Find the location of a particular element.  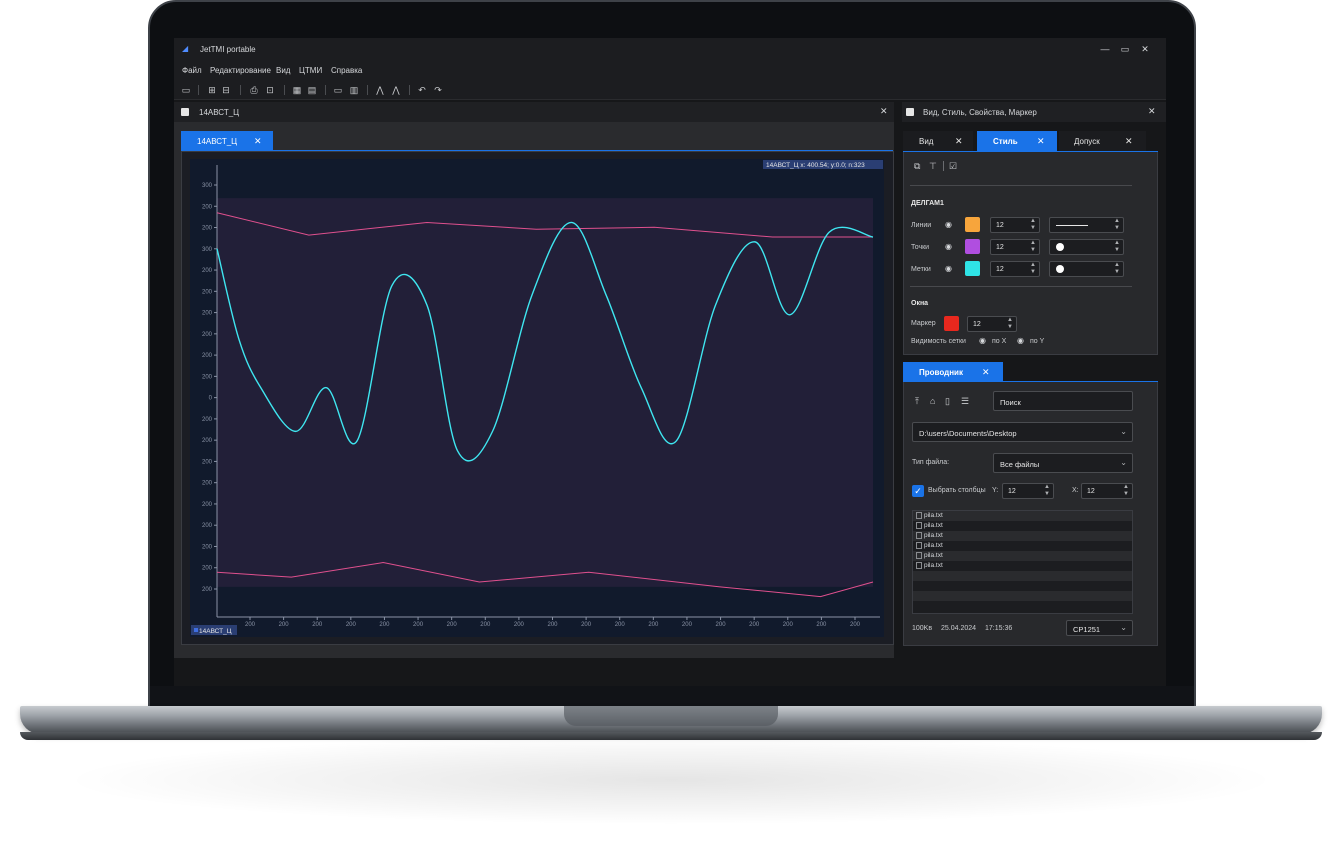

list-view-icon: ☰ is located at coordinates (965, 401).